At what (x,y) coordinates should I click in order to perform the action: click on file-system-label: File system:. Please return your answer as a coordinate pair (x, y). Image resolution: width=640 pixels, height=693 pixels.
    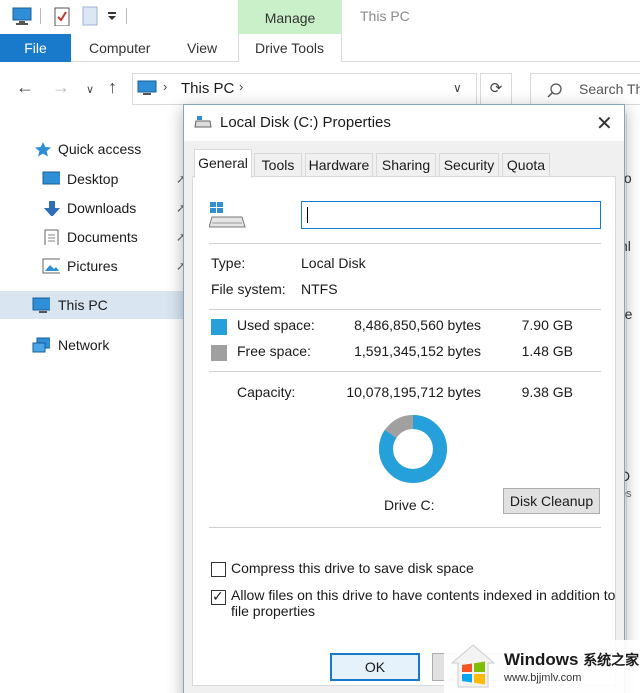
    Looking at the image, I should click on (248, 289).